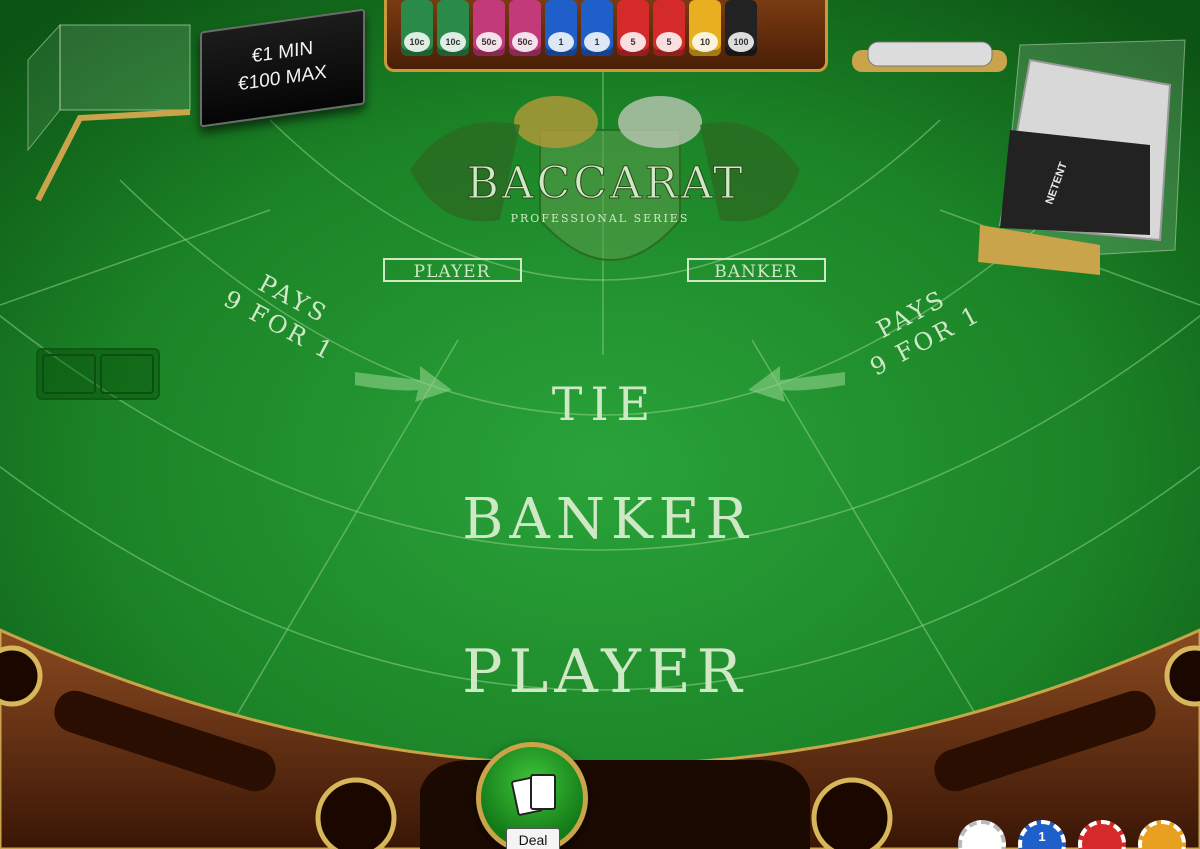 This screenshot has height=849, width=1200. I want to click on logo-player-label: PLAYER, so click(452, 272).